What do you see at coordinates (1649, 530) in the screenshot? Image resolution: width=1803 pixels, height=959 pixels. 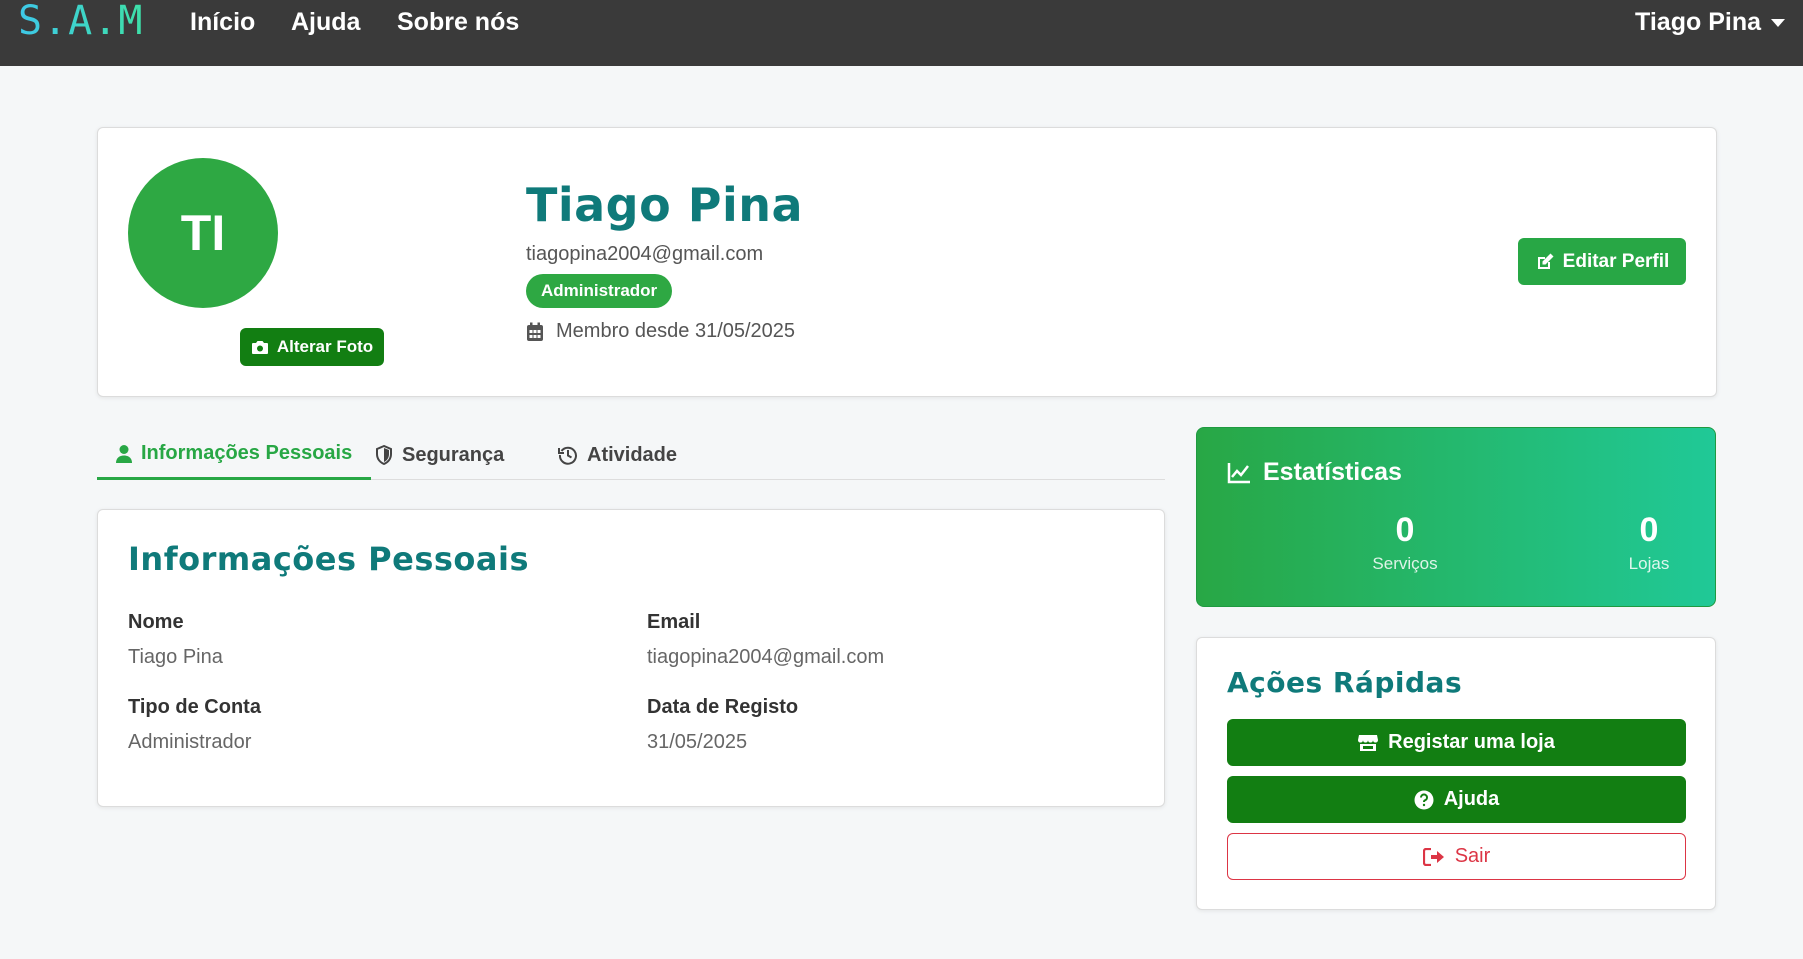 I see `stat-stores-value: 0` at bounding box center [1649, 530].